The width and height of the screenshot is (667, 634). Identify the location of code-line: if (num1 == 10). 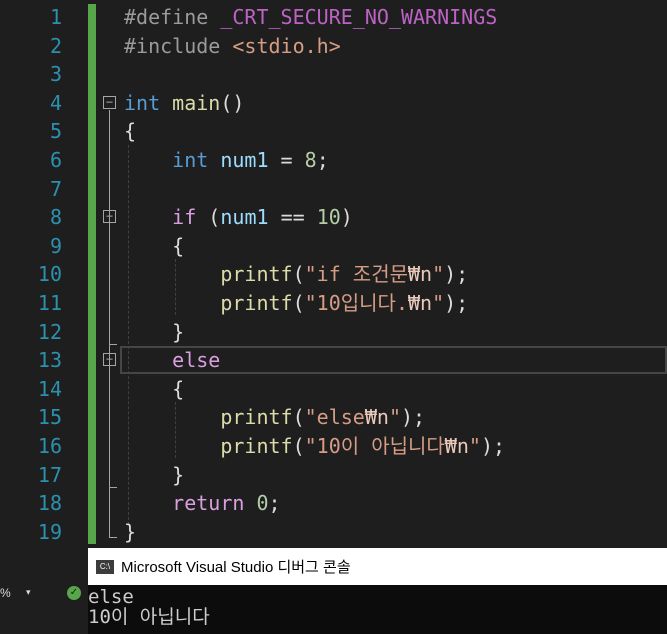
(238, 217).